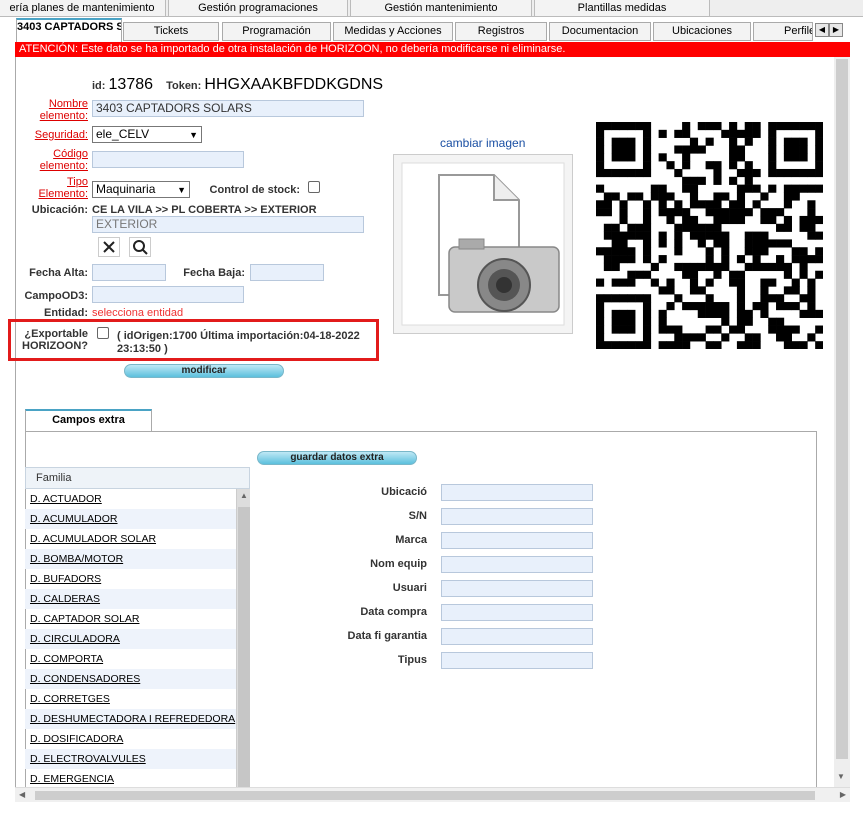  I want to click on family-item: D. CALDERAS, so click(130, 599).